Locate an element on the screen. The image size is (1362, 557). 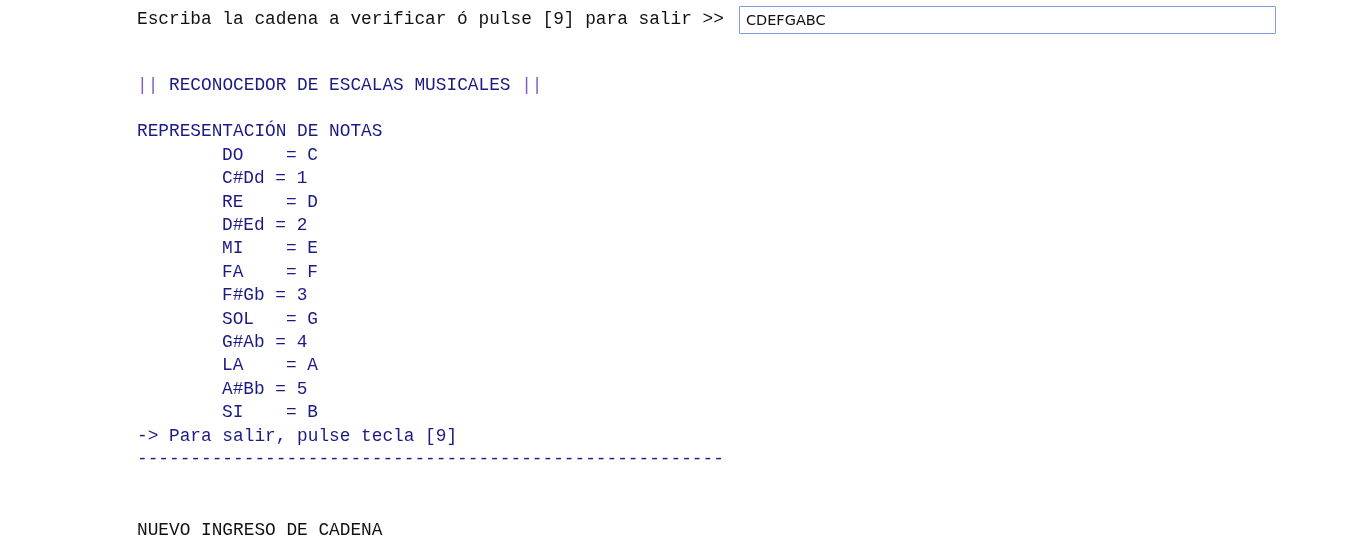
note-mapping: C#Dd = 1 is located at coordinates (264, 179).